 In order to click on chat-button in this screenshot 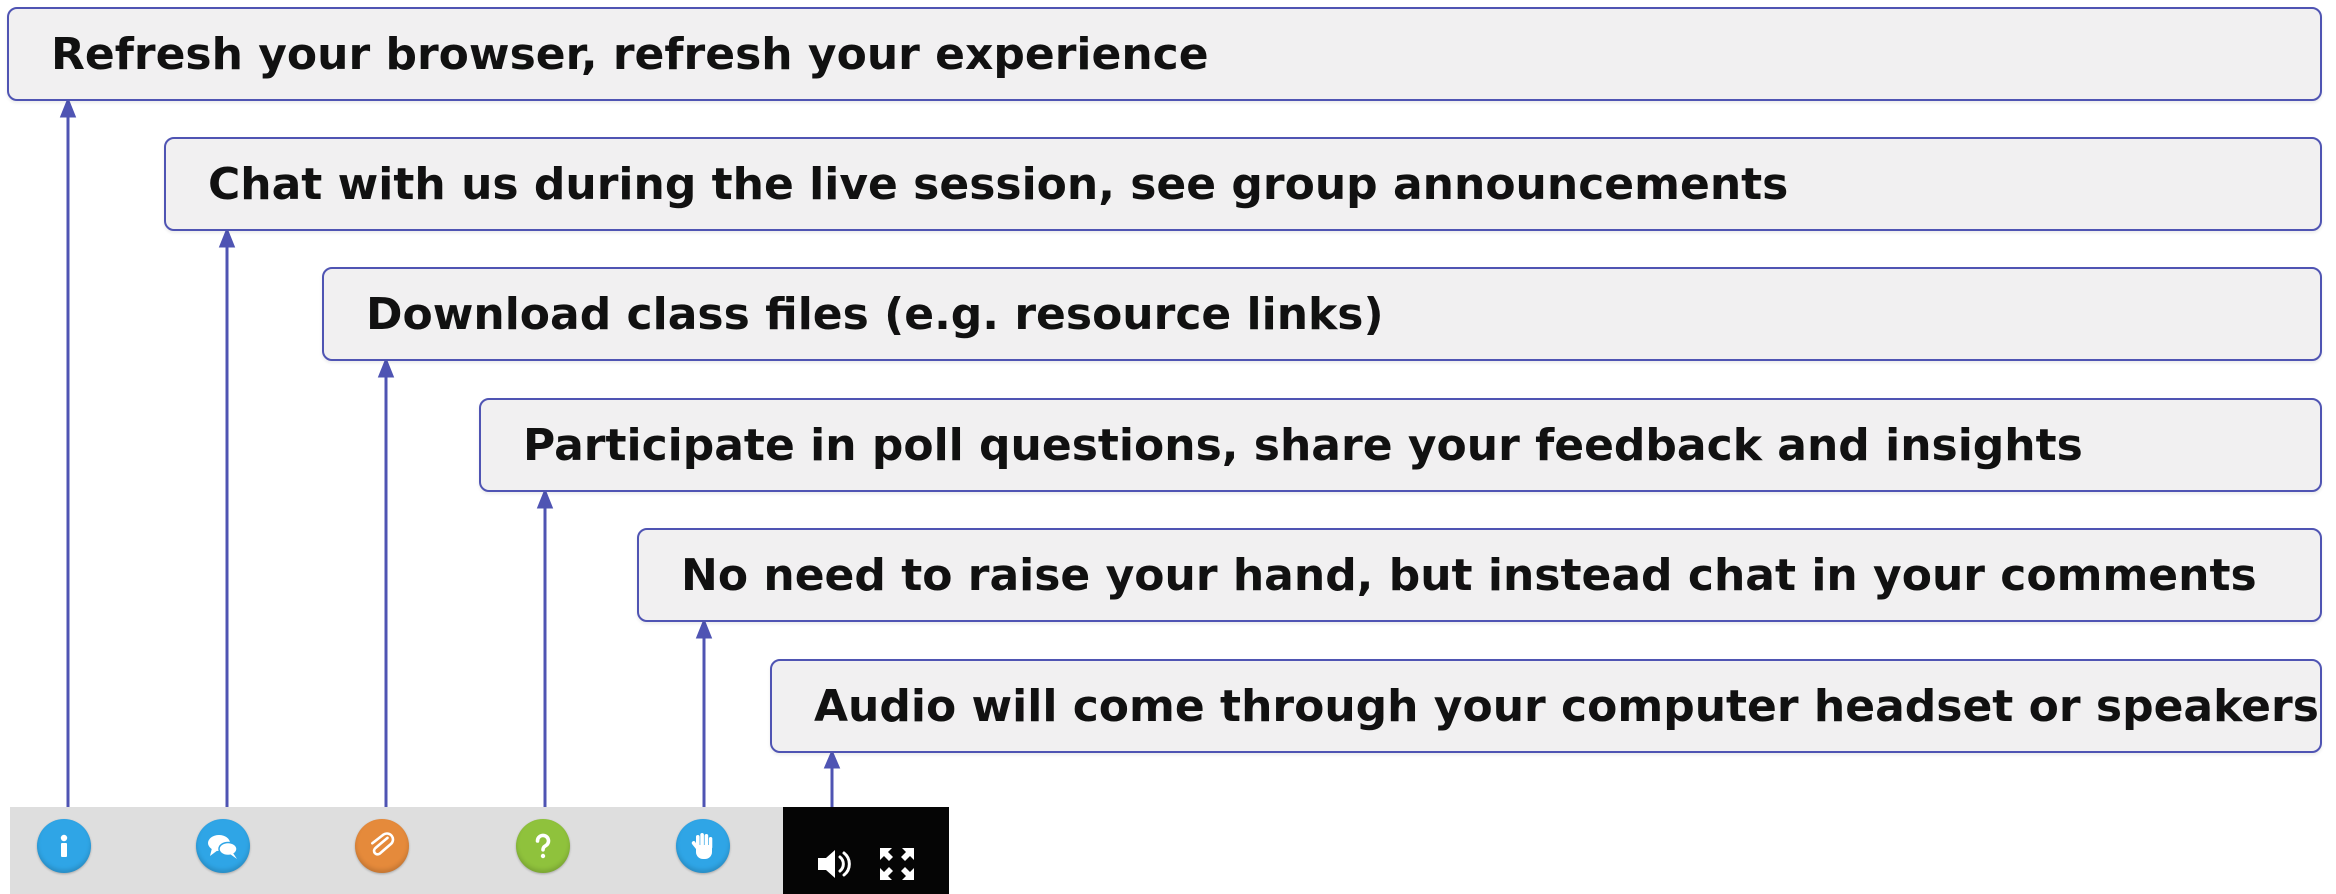, I will do `click(223, 846)`.